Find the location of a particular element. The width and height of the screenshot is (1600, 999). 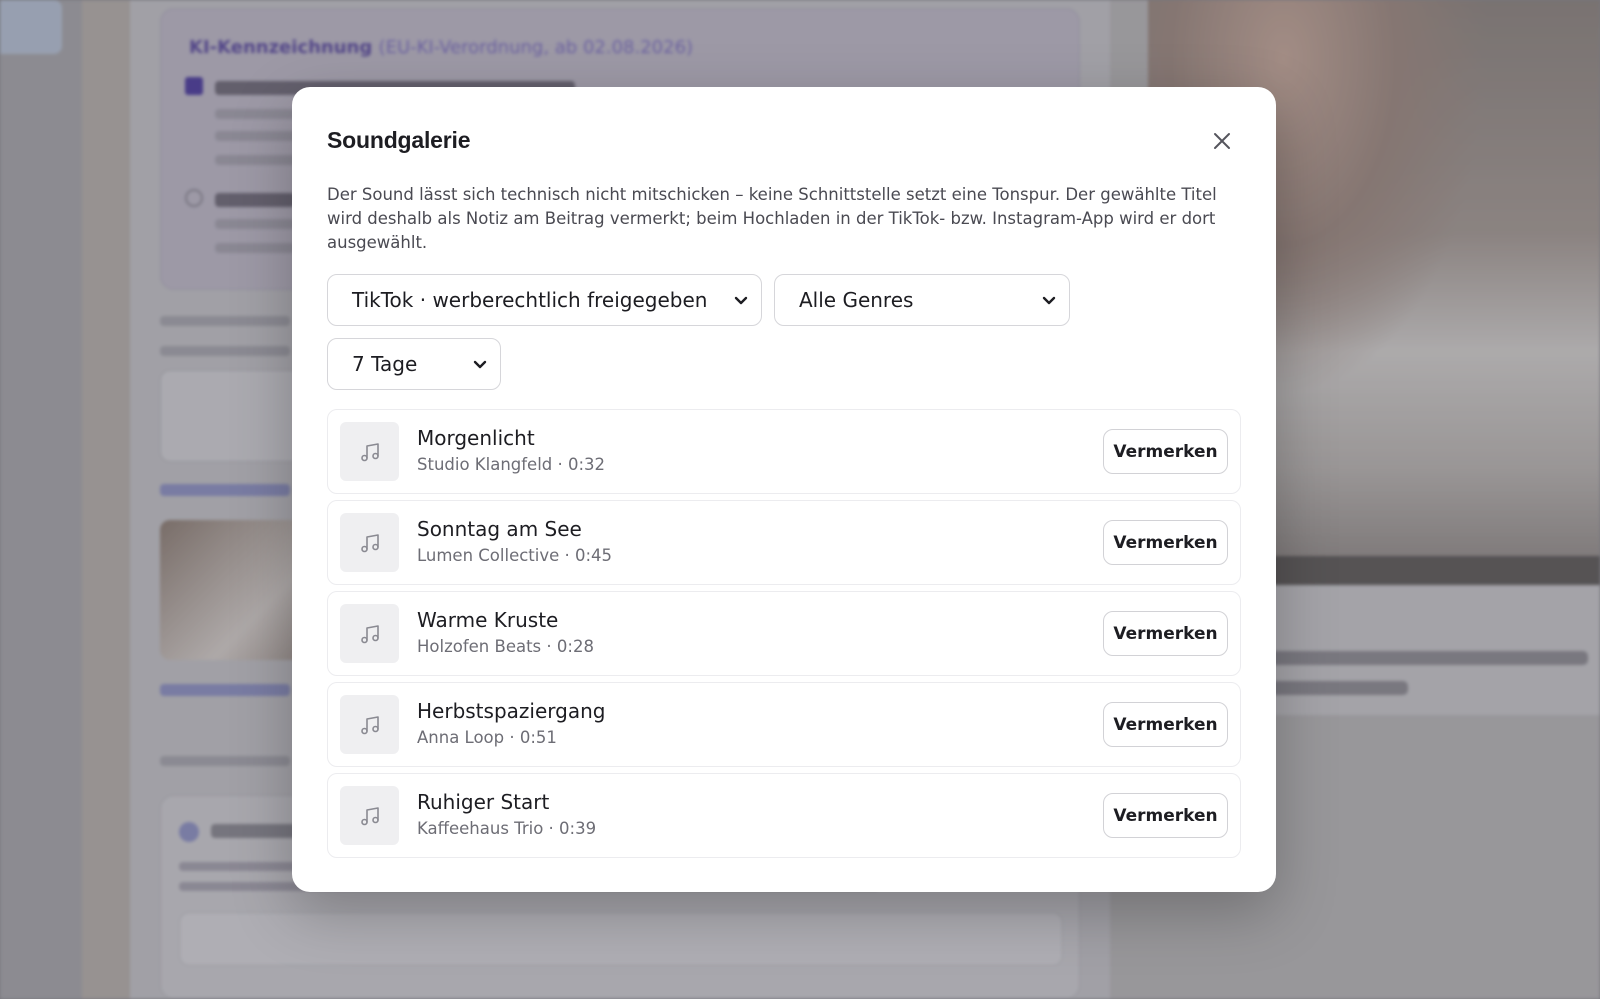

dialog-title: Soundgalerie is located at coordinates (399, 140).